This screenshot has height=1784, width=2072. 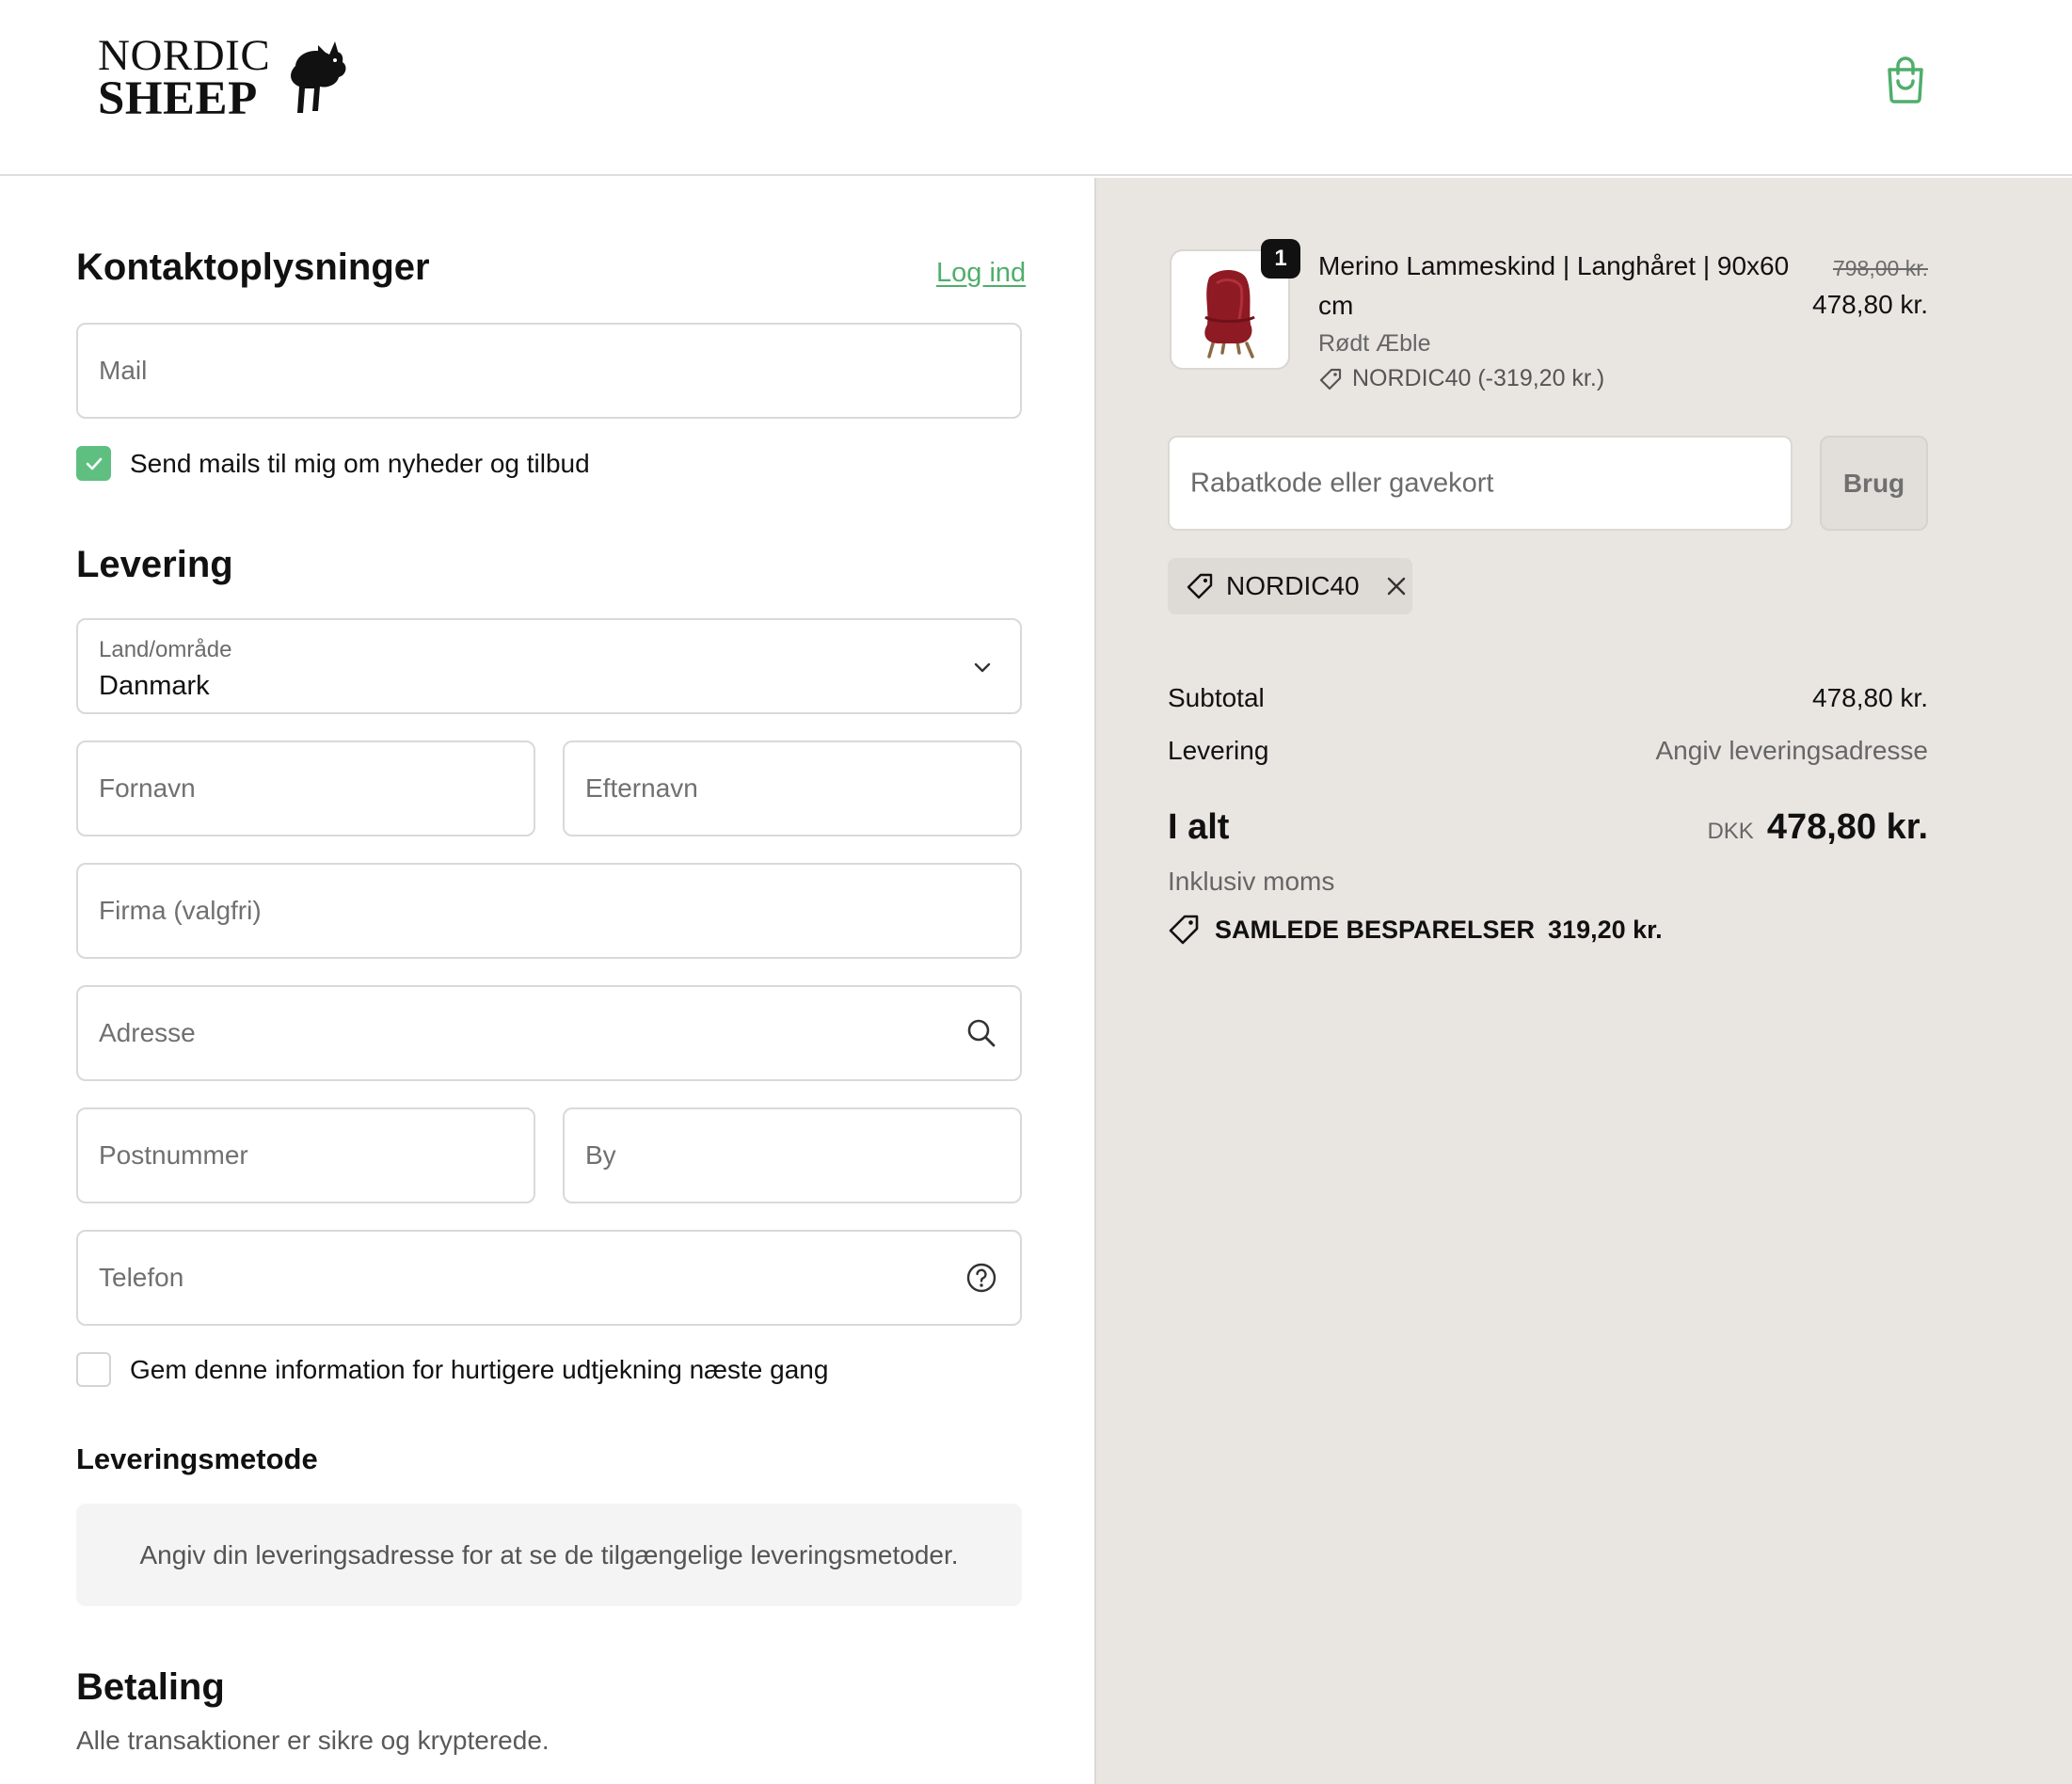 What do you see at coordinates (1847, 827) in the screenshot?
I see `total-value: 478,80 kr.` at bounding box center [1847, 827].